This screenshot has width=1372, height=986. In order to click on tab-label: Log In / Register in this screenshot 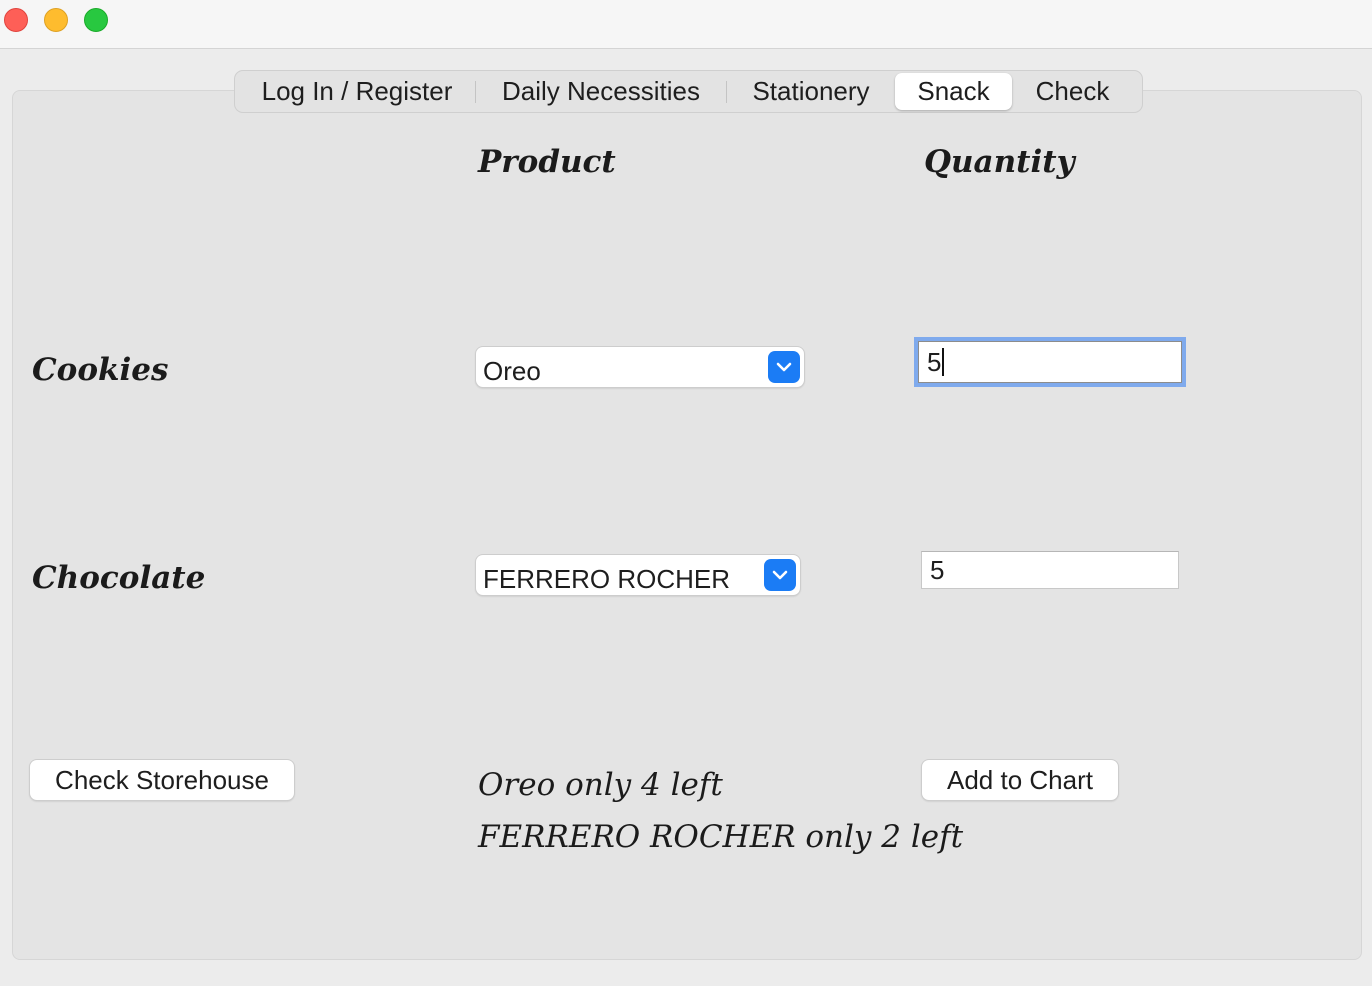, I will do `click(357, 91)`.